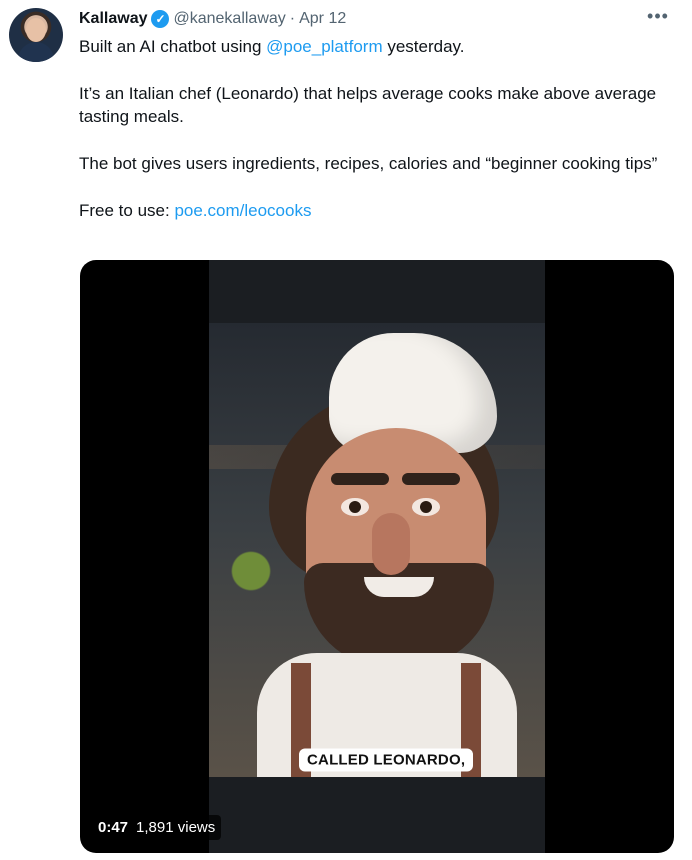 Image resolution: width=692 pixels, height=860 pixels. I want to click on tweet-paragraph-4: Free to use: poe.com/leocooks, so click(376, 210).